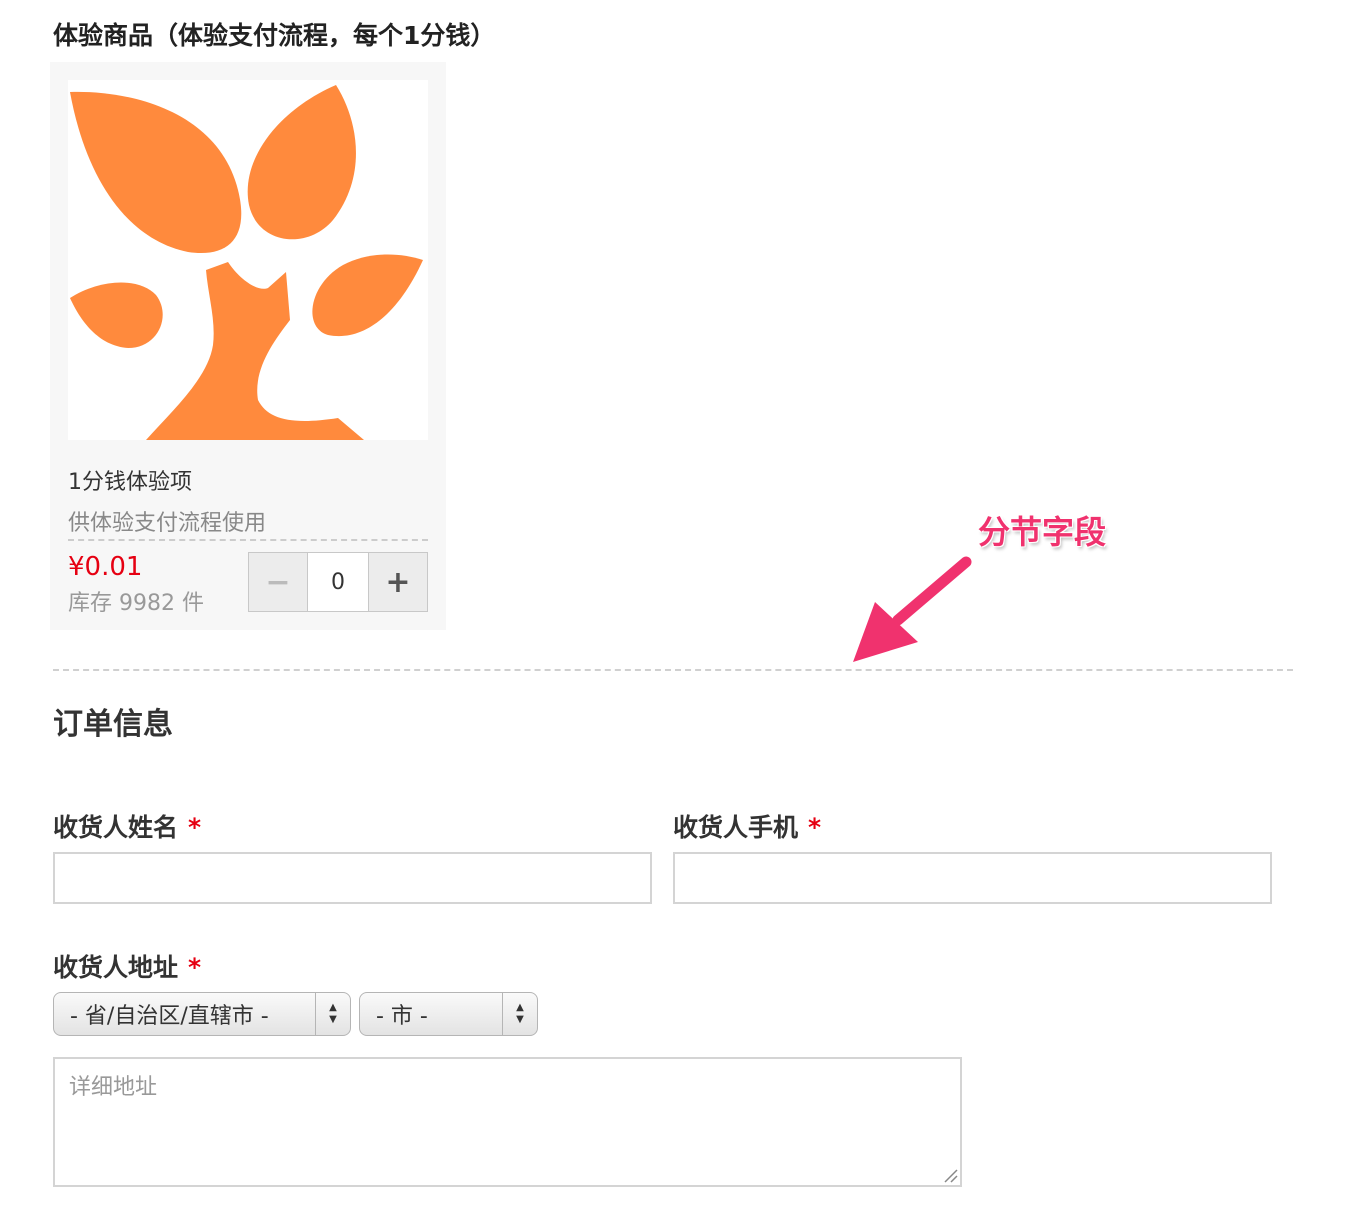 Image resolution: width=1350 pixels, height=1216 pixels. I want to click on province-select-value: - 省/自治区/直辖市 -, so click(169, 1016).